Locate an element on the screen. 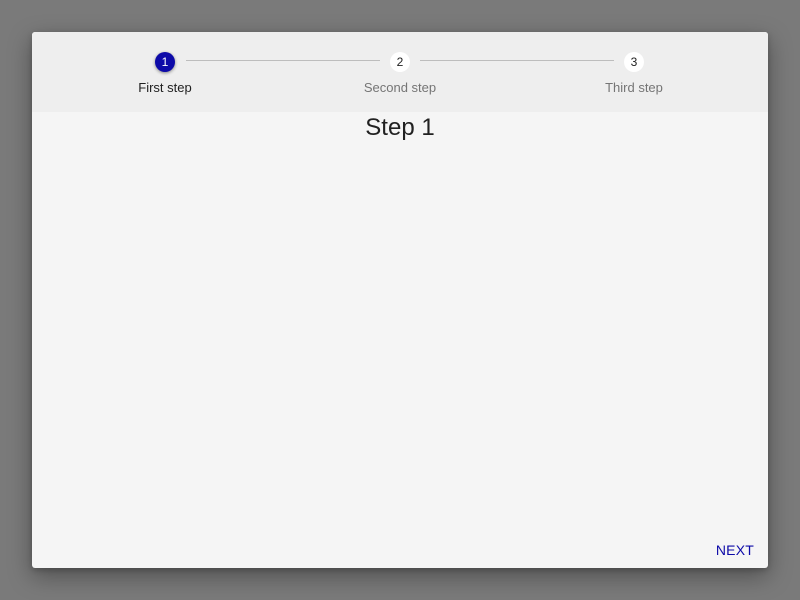  step-3: 3 Third step is located at coordinates (634, 72).